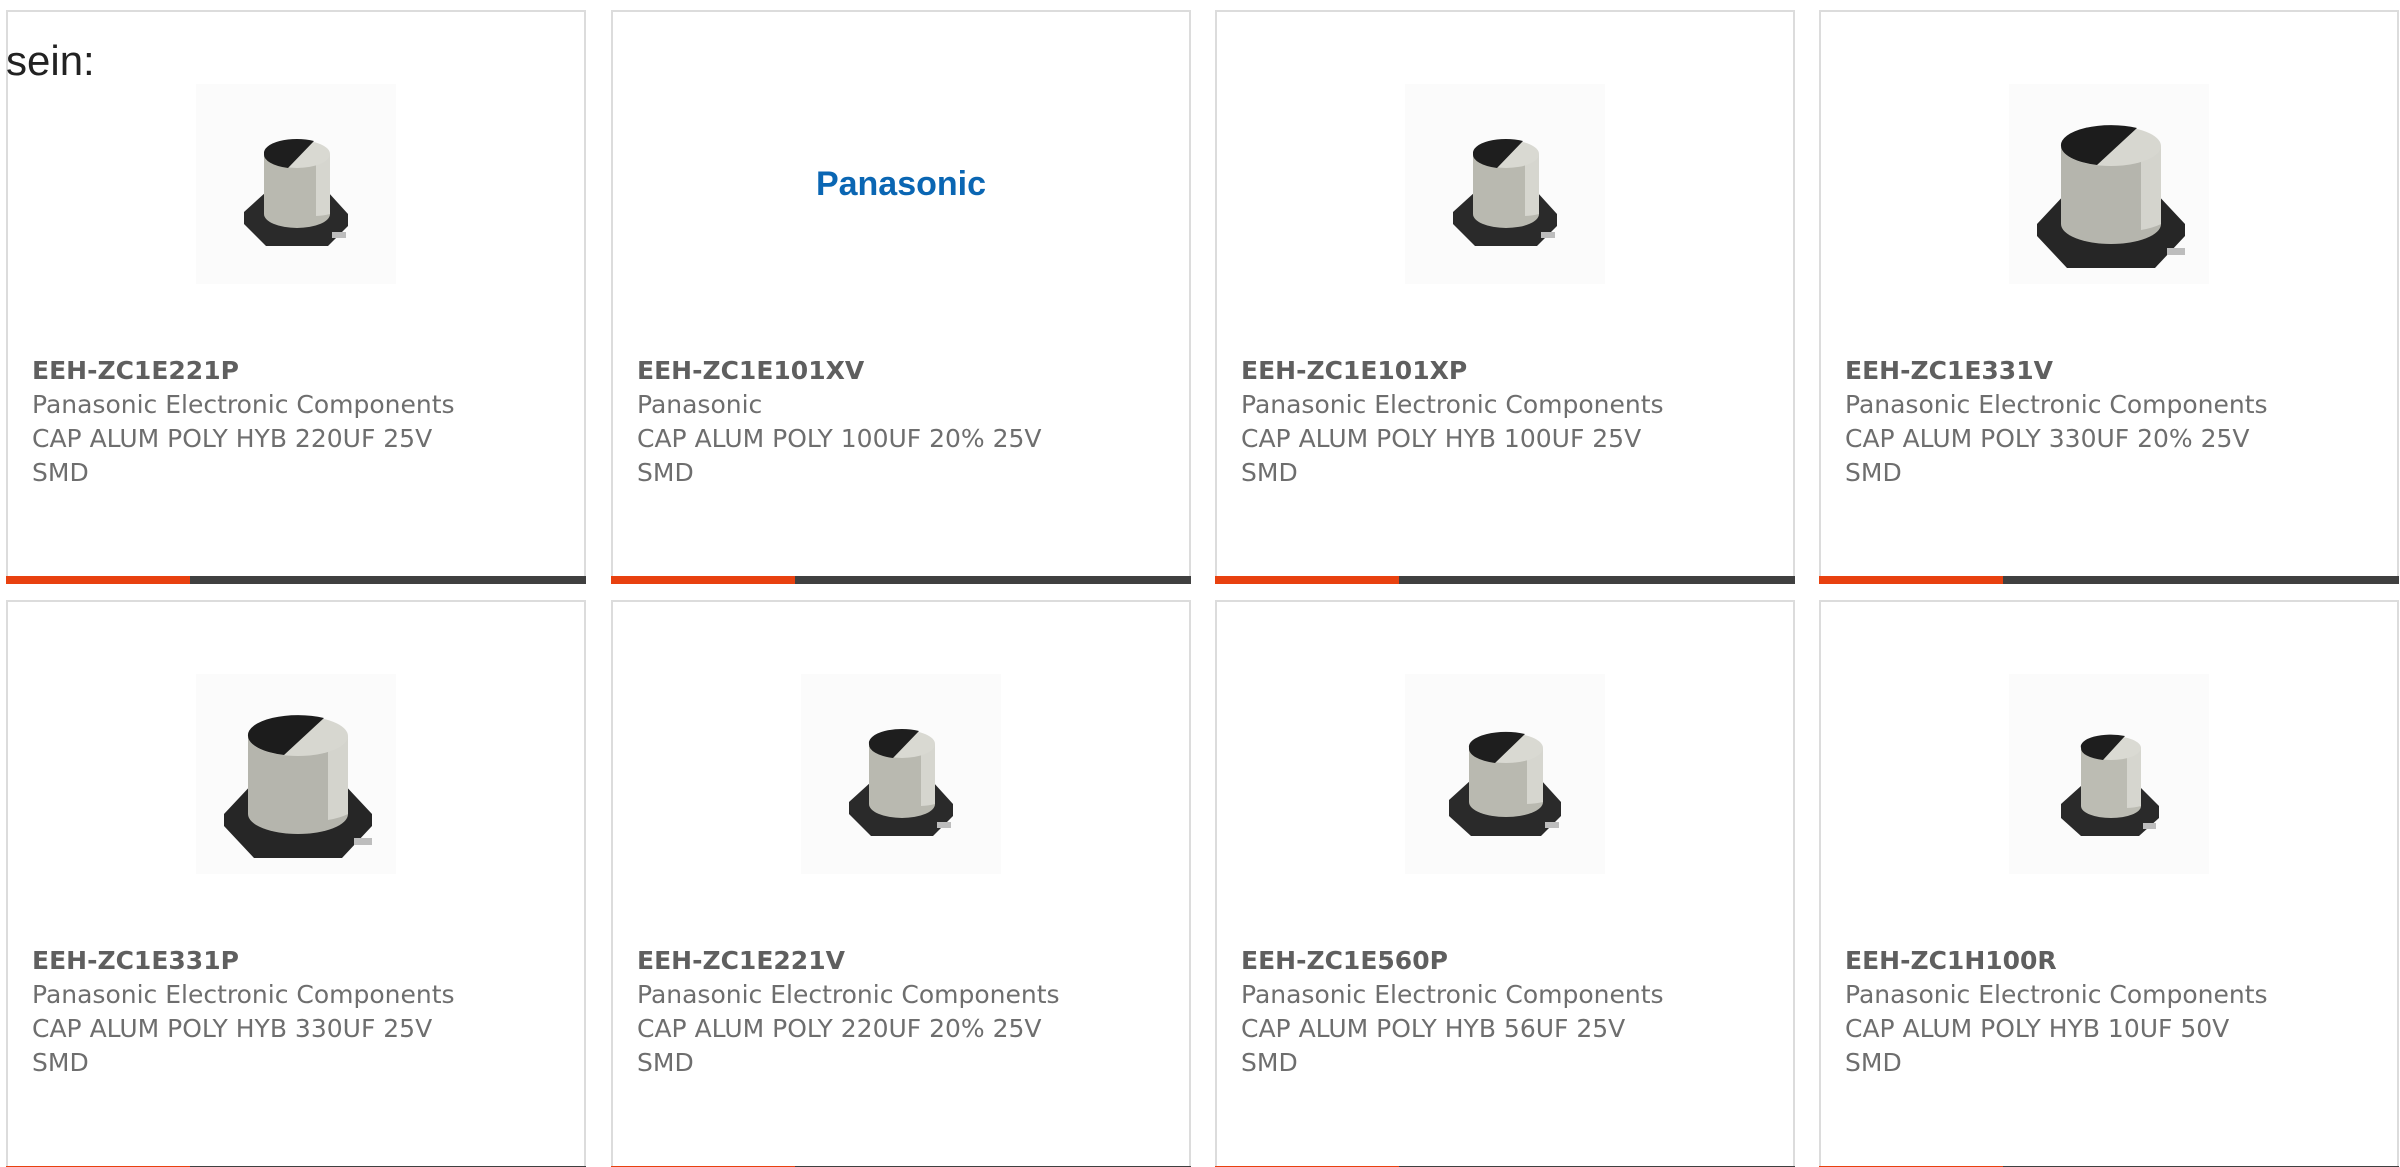  Describe the element at coordinates (298, 961) in the screenshot. I see `part-number: EEH-ZC1E331P` at that location.